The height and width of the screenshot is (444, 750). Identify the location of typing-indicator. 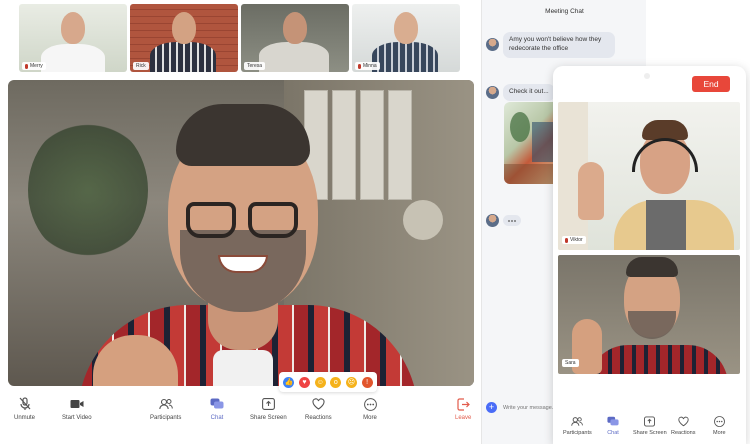
(512, 220).